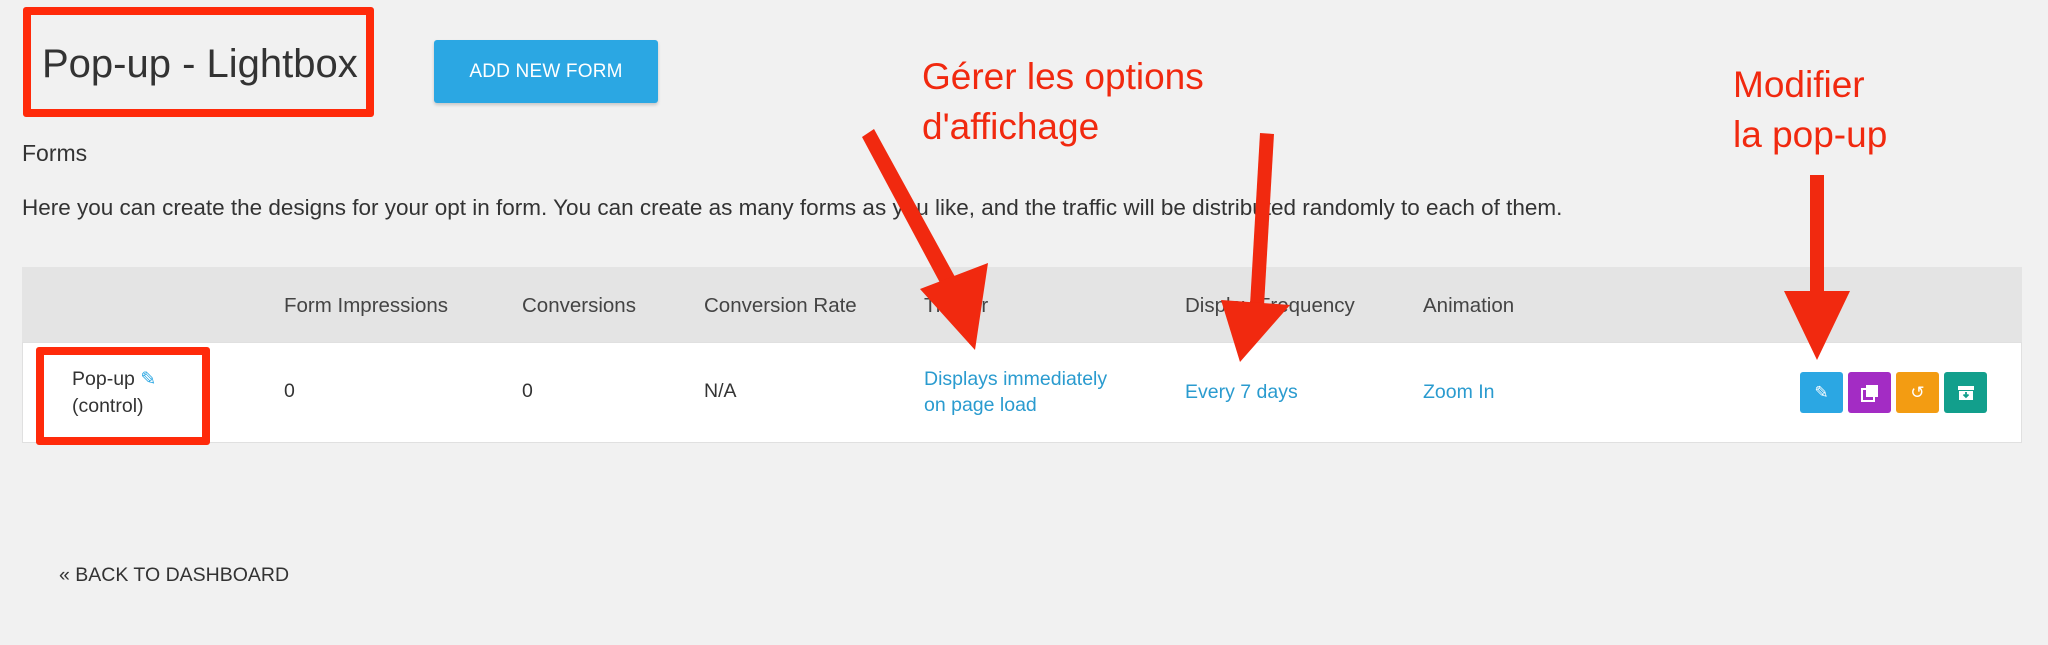  What do you see at coordinates (148, 379) in the screenshot?
I see `edit-name-pencil-icon: ✎` at bounding box center [148, 379].